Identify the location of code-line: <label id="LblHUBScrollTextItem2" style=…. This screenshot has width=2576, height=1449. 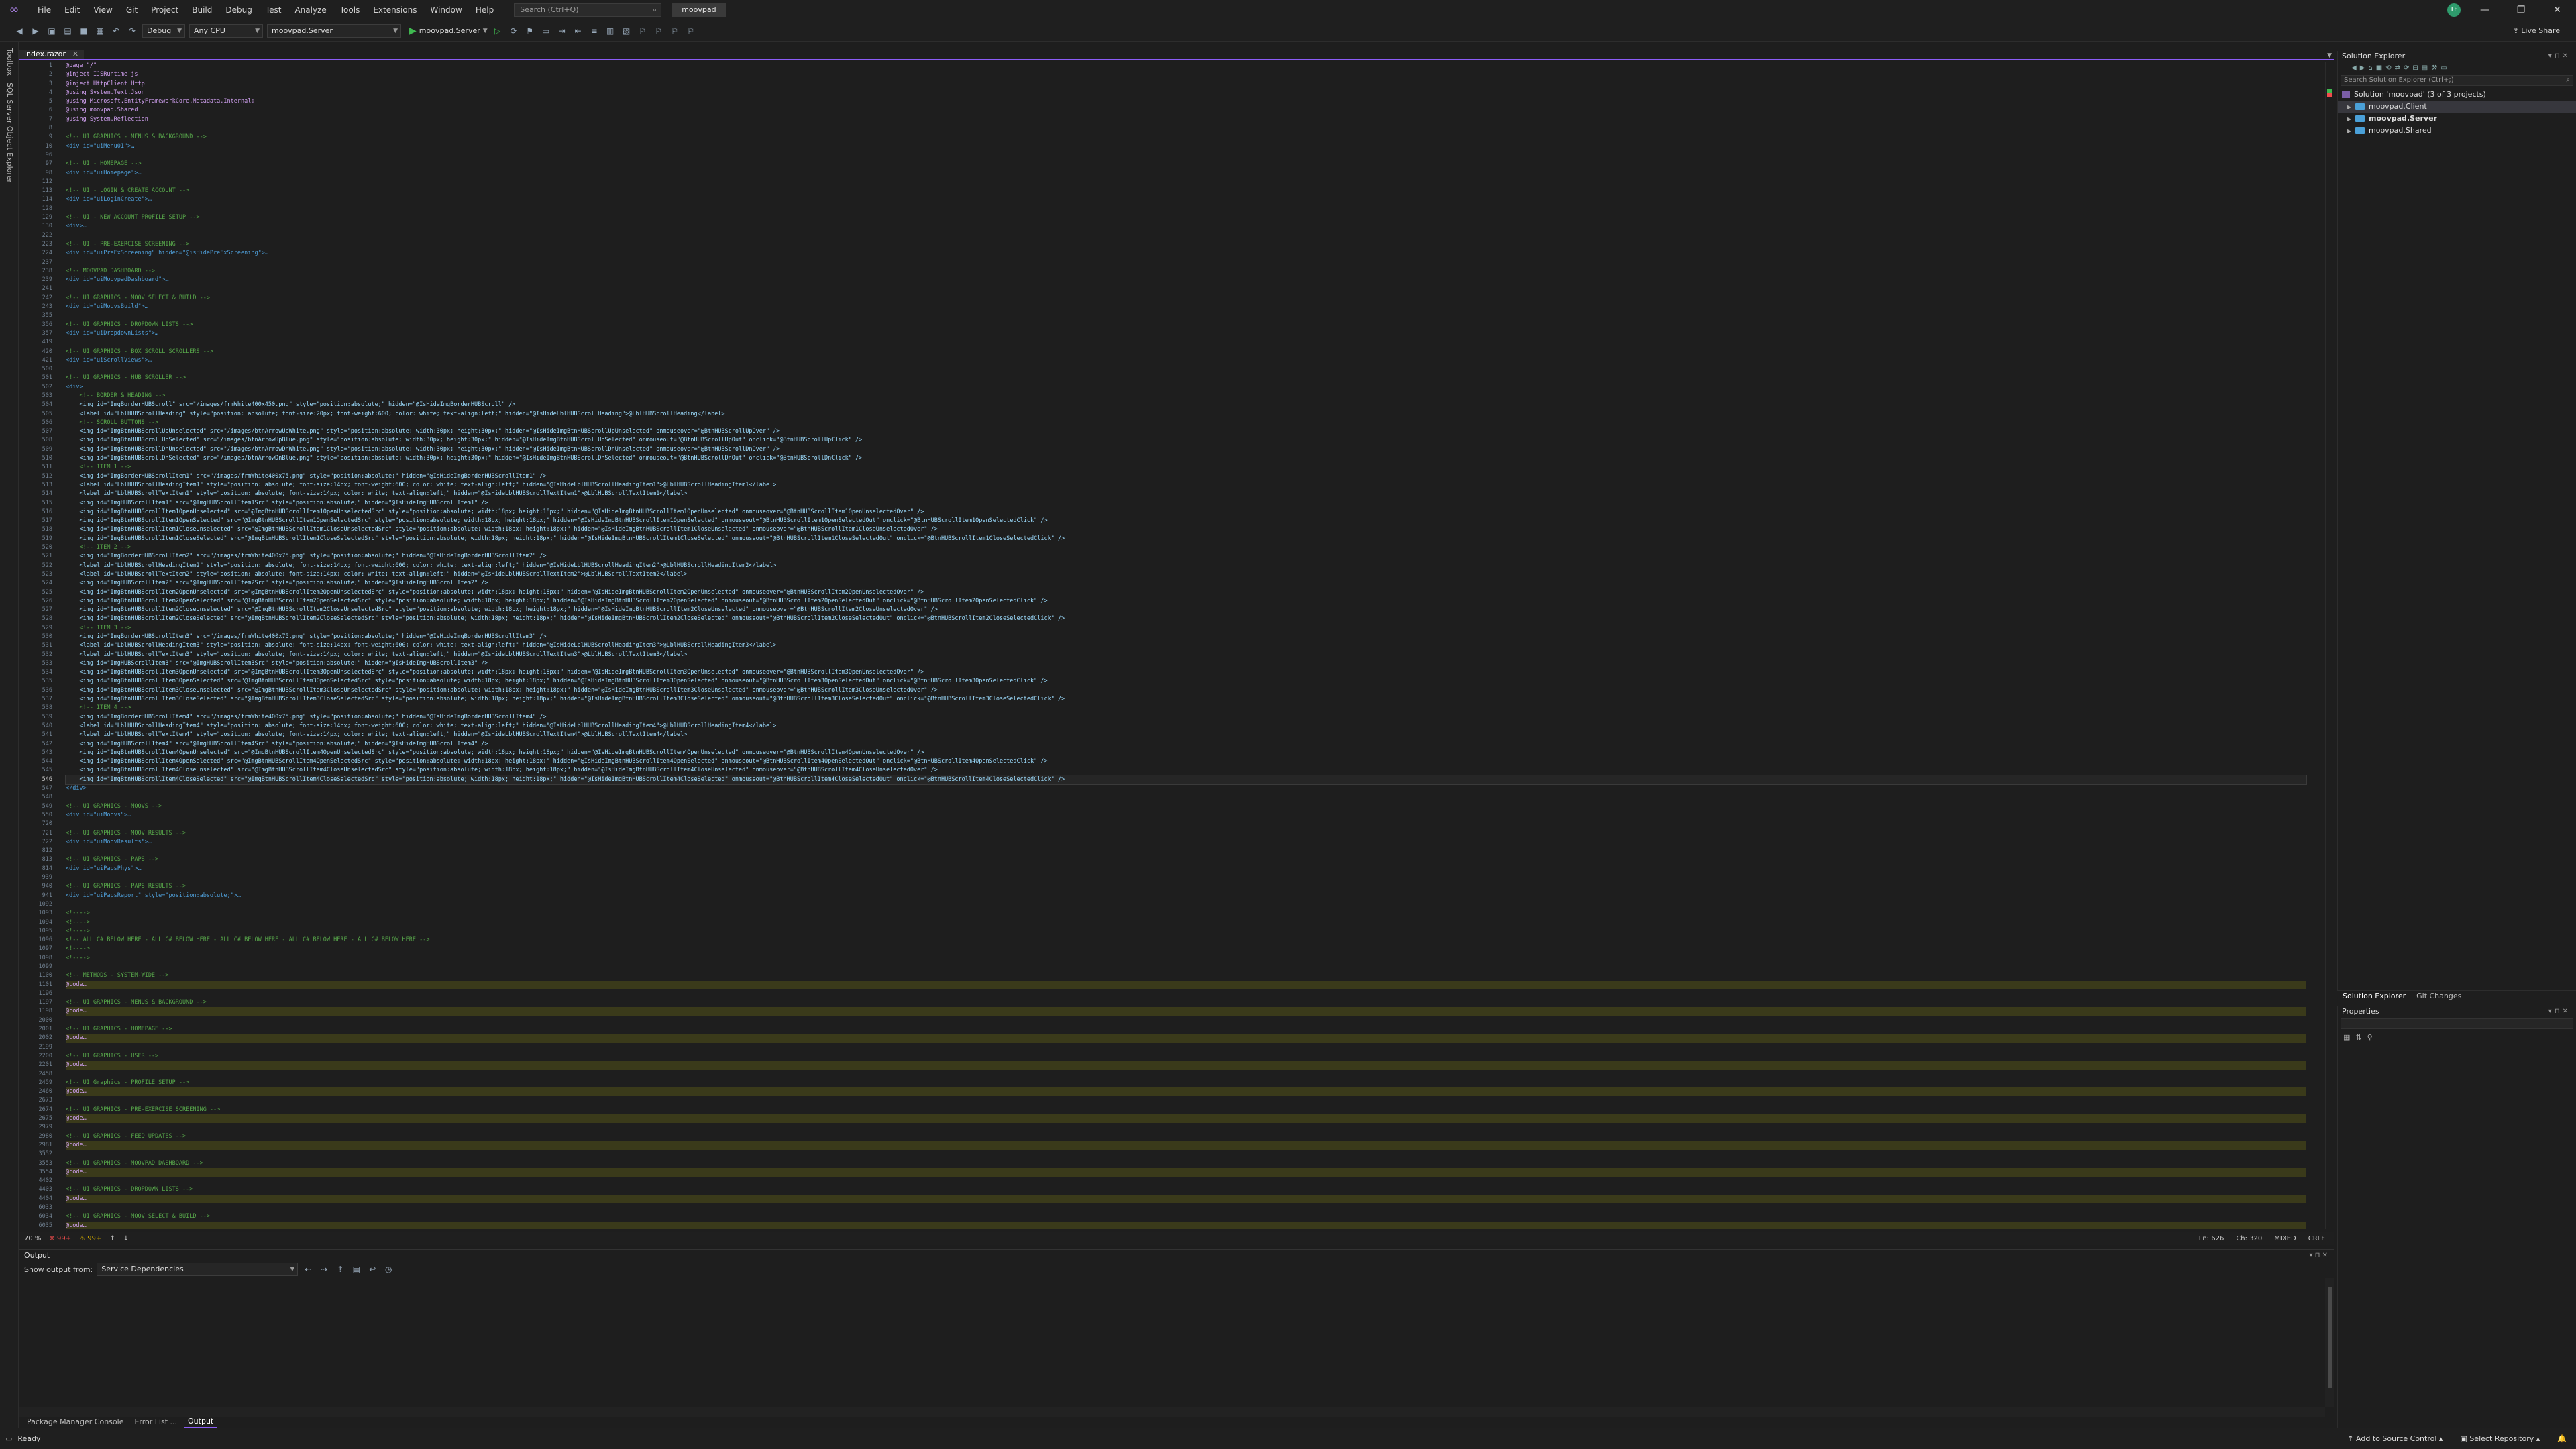
(1186, 574).